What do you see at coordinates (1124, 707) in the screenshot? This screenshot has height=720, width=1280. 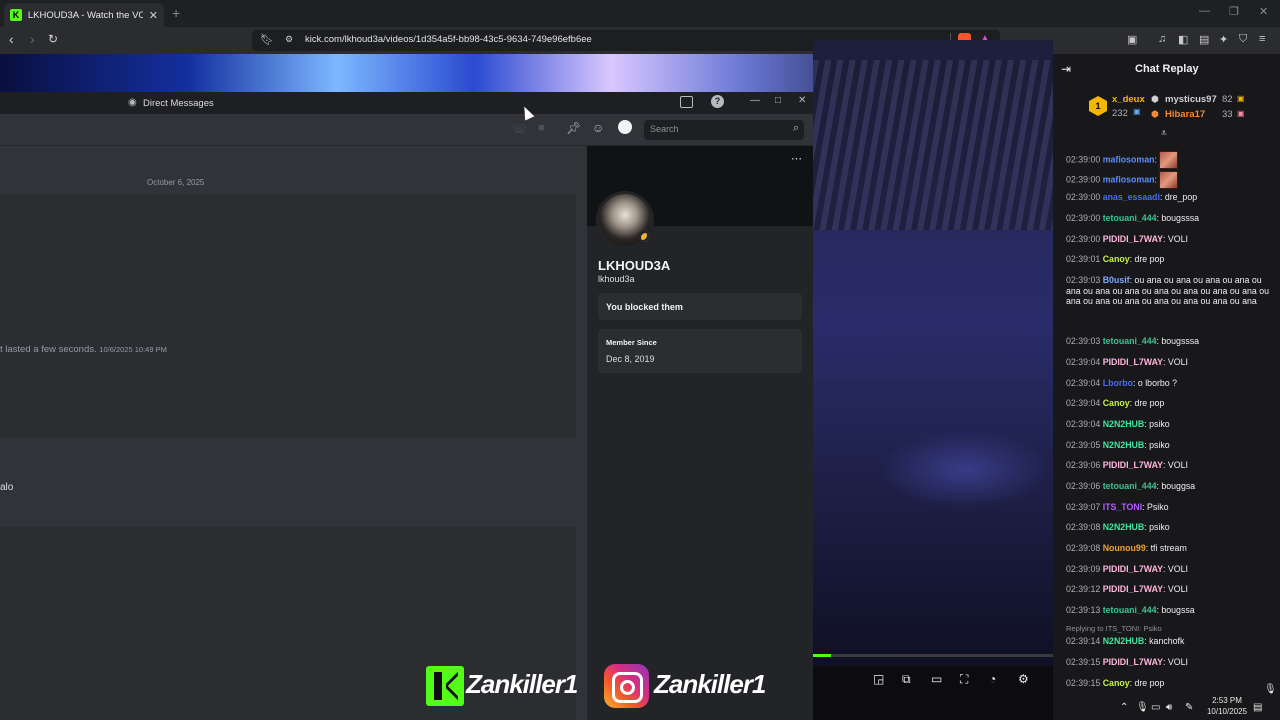 I see `tray-overflow-icon: ⌃` at bounding box center [1124, 707].